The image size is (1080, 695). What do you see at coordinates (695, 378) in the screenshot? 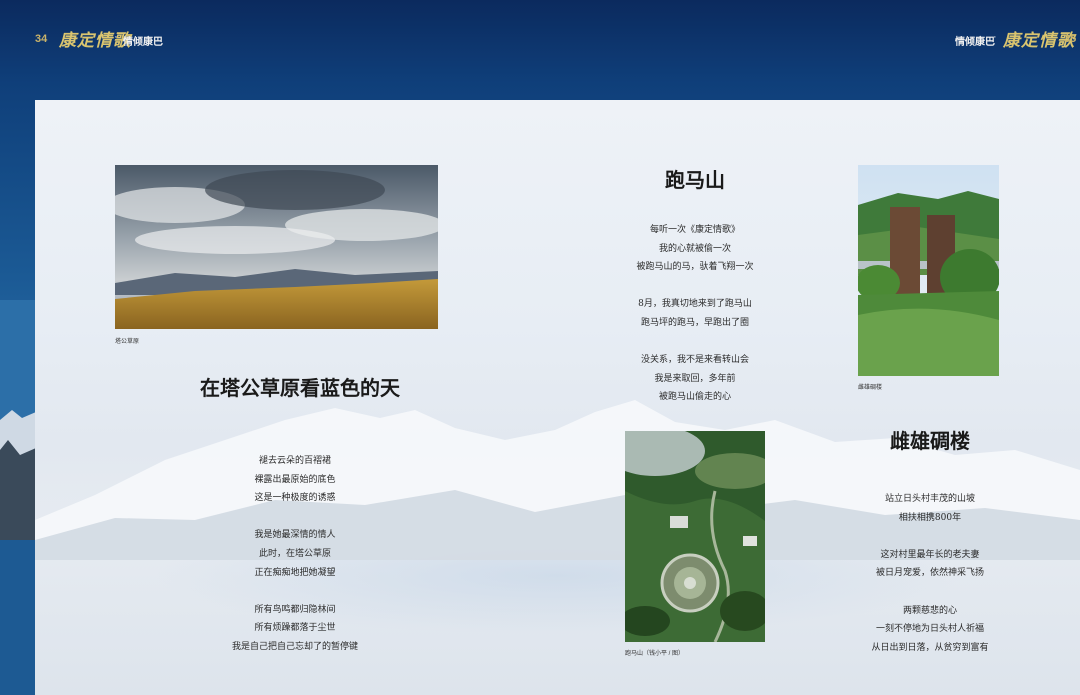
I see `poem-line: 我是来取回，多年前` at bounding box center [695, 378].